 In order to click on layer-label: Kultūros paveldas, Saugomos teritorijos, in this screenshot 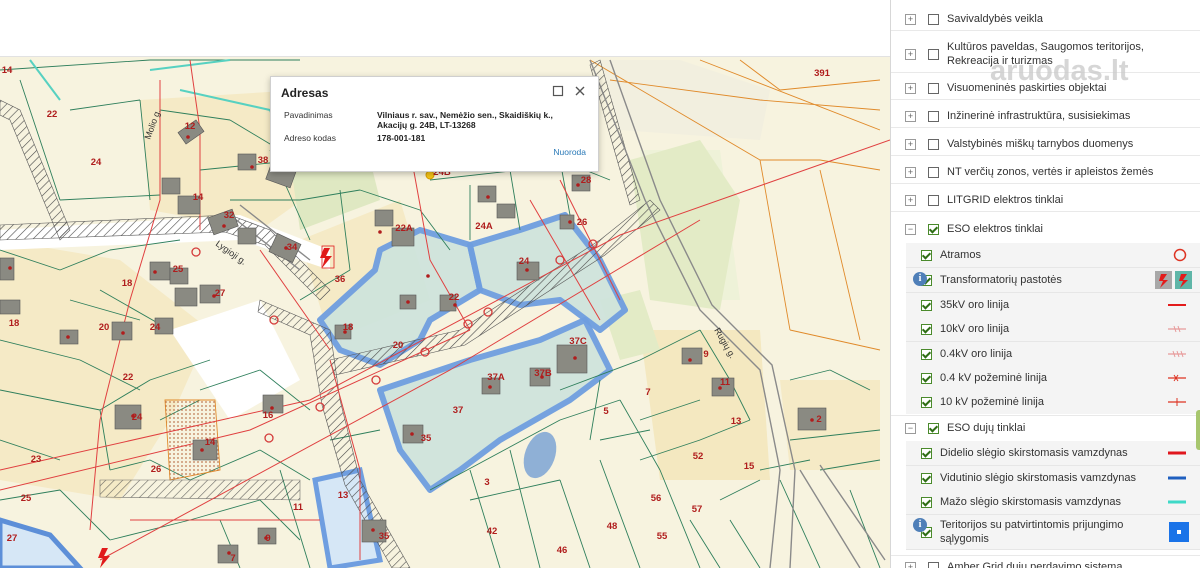, I will do `click(1045, 47)`.